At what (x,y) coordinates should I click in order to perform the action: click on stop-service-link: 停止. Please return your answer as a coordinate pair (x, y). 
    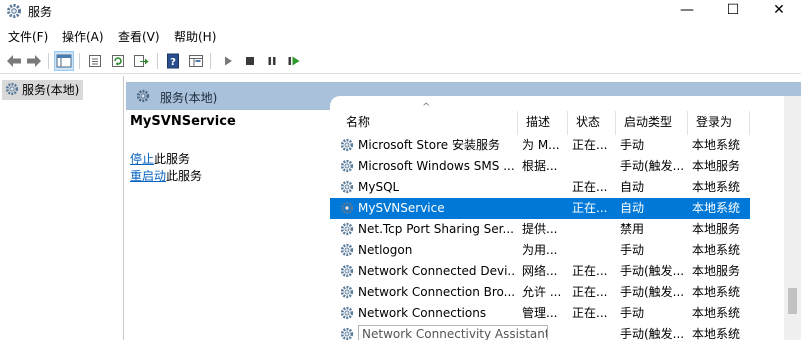
    Looking at the image, I should click on (142, 159).